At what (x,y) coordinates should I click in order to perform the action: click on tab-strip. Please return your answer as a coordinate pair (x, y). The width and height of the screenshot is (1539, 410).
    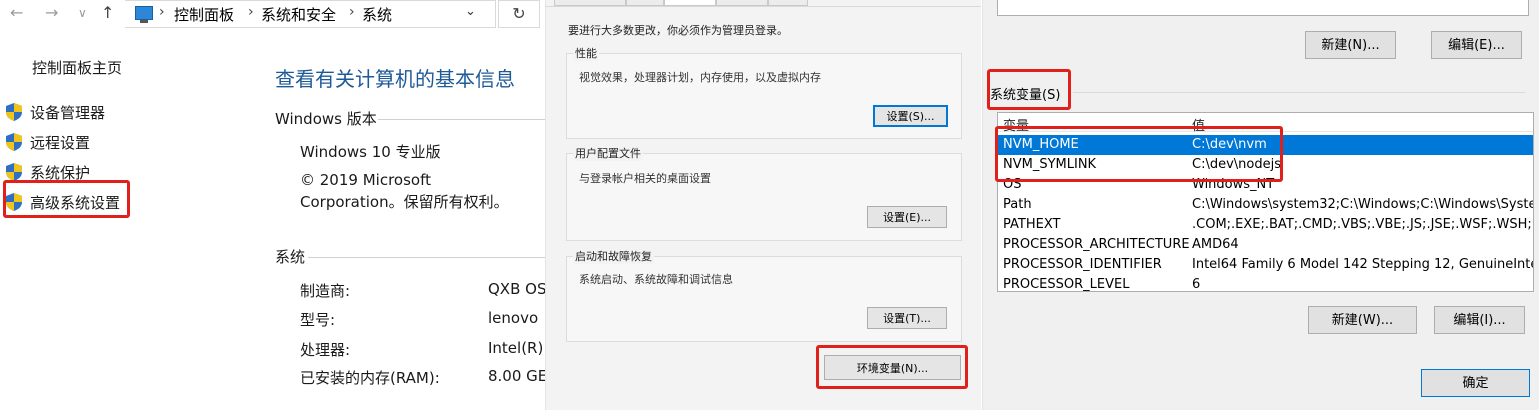
    Looking at the image, I should click on (763, 3).